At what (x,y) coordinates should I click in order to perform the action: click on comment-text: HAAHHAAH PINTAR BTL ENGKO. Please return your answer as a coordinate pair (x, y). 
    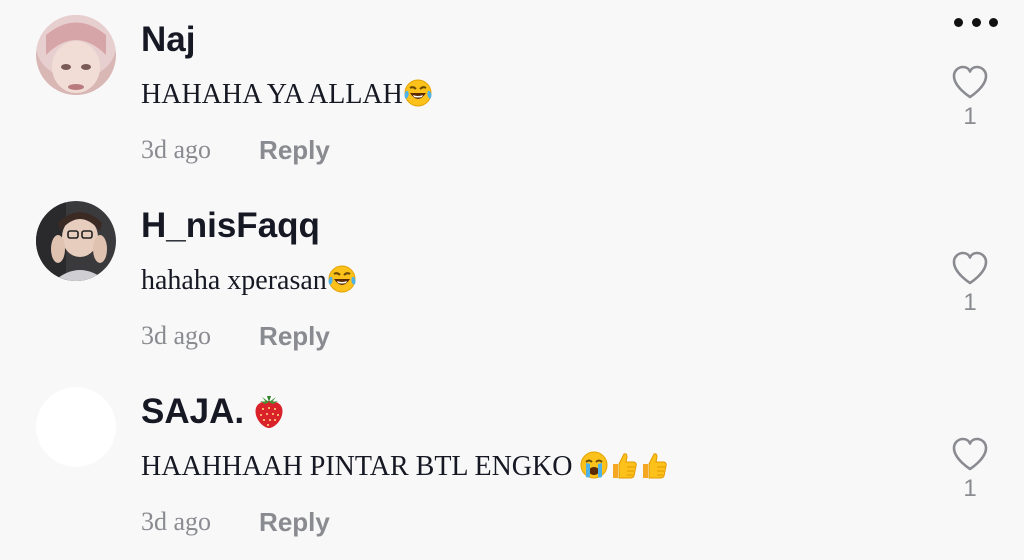
    Looking at the image, I should click on (405, 467).